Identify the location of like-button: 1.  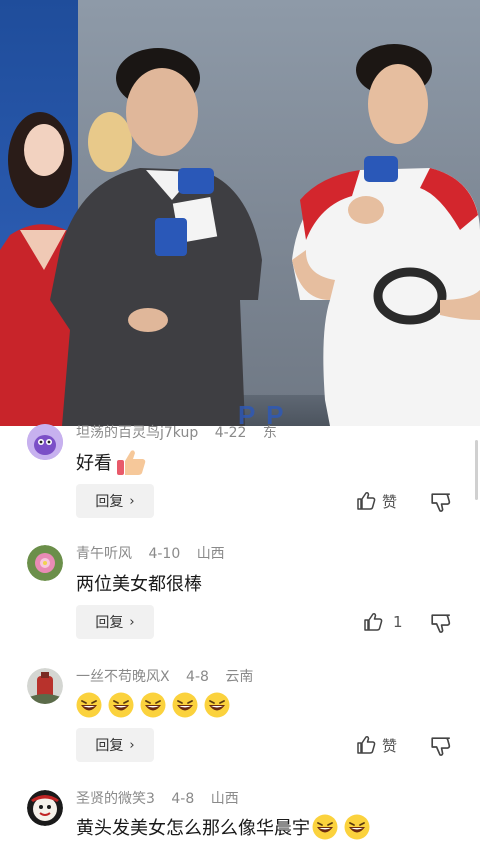
(383, 622).